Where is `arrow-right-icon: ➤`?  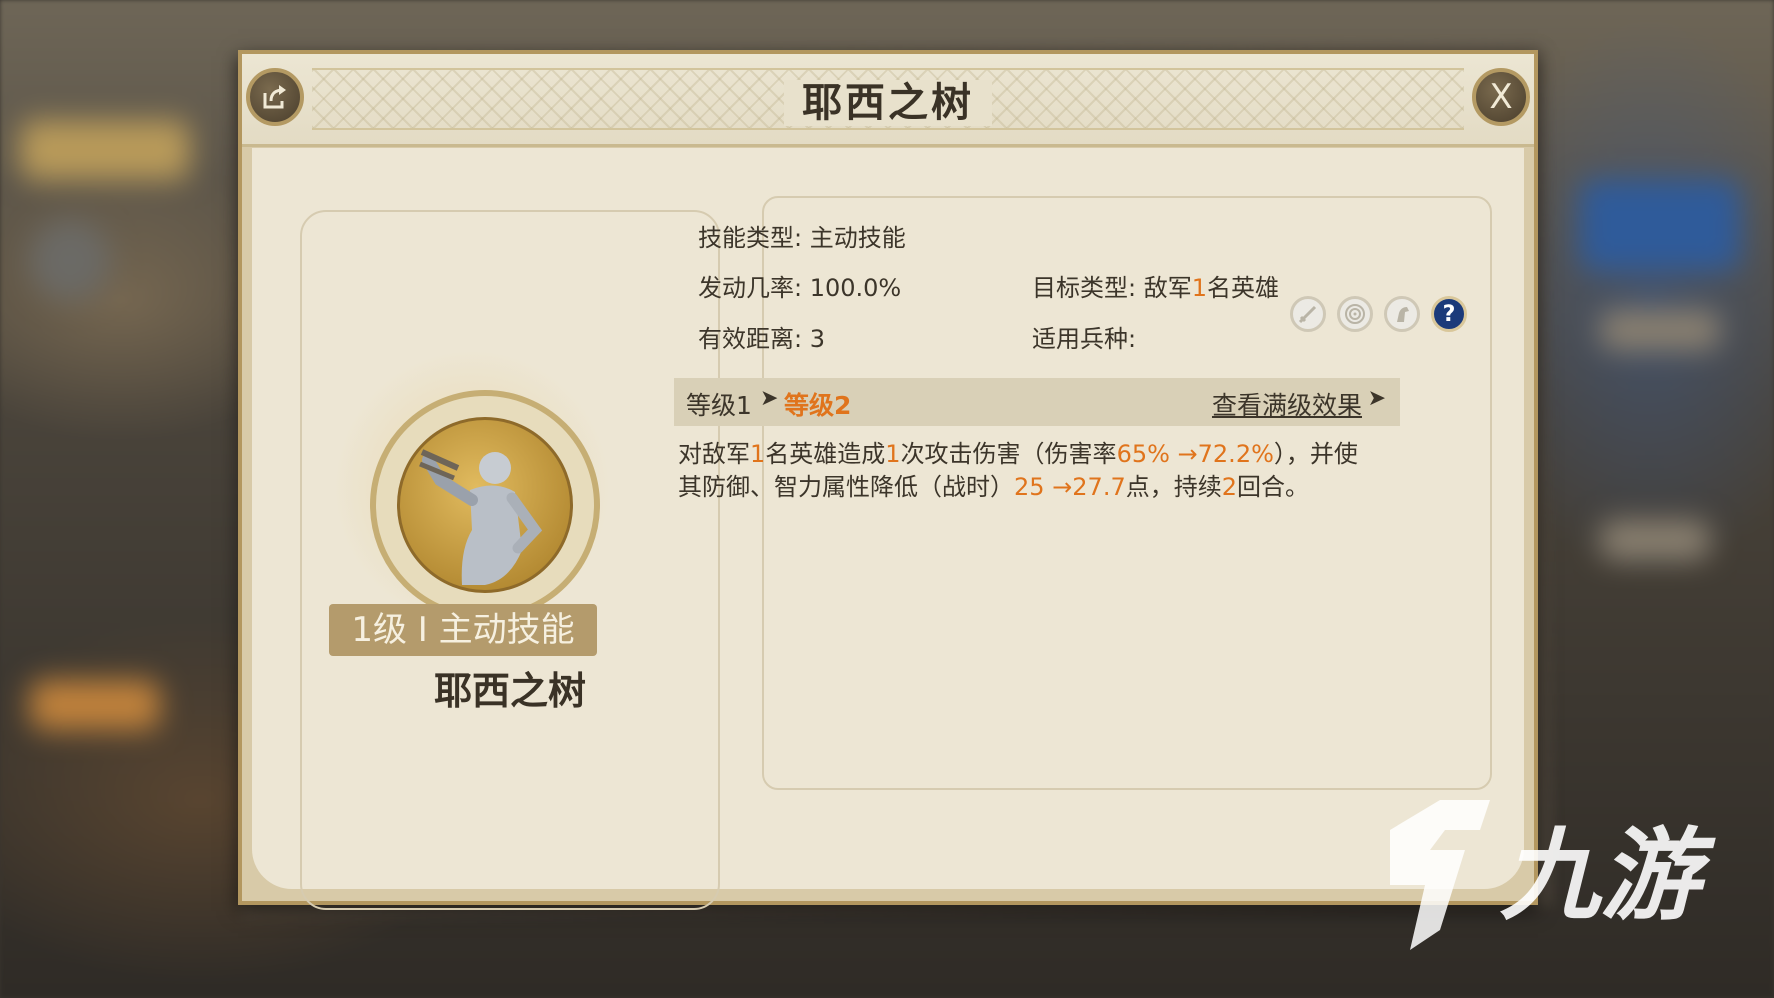
arrow-right-icon: ➤ is located at coordinates (769, 398).